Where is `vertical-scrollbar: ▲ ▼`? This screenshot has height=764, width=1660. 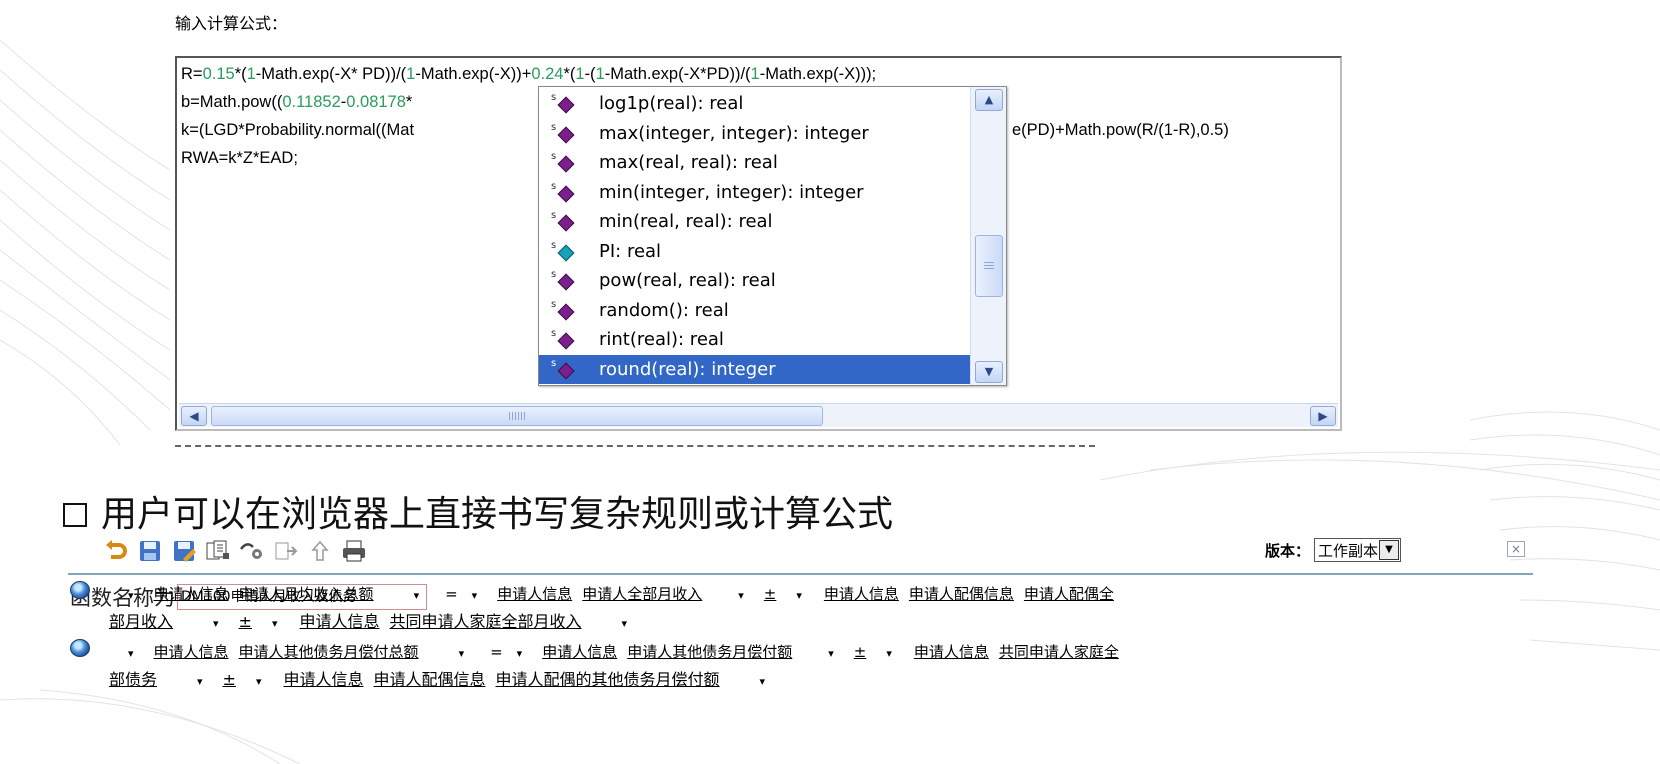 vertical-scrollbar: ▲ ▼ is located at coordinates (988, 236).